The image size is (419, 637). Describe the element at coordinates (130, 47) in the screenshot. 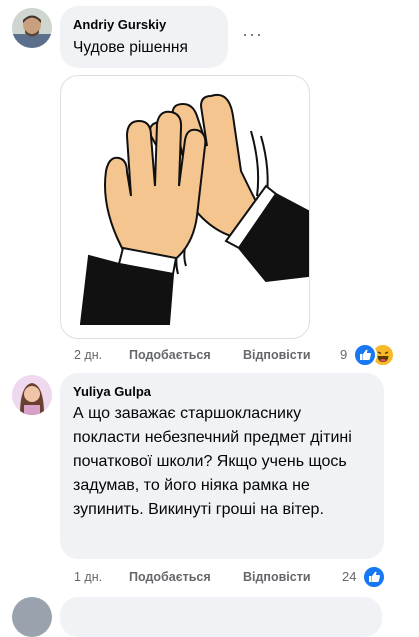

I see `comment-text: Чудове рішення` at that location.